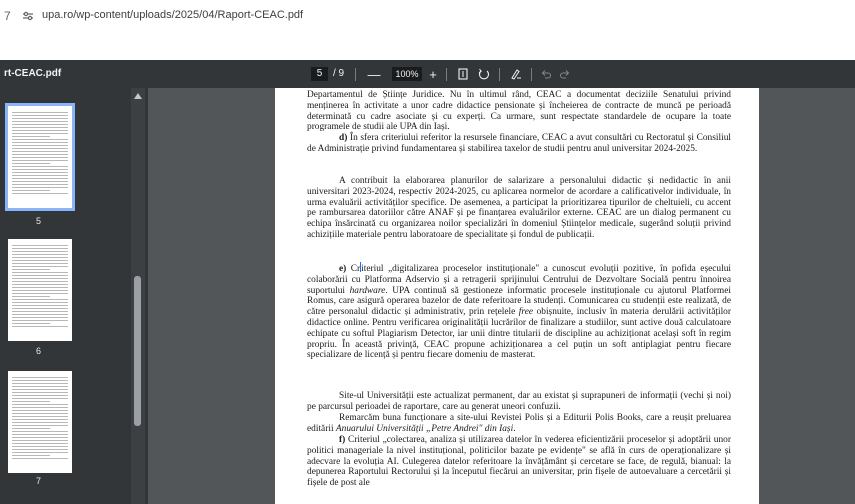 This screenshot has width=855, height=504. What do you see at coordinates (28, 16) in the screenshot?
I see `site-info-icon` at bounding box center [28, 16].